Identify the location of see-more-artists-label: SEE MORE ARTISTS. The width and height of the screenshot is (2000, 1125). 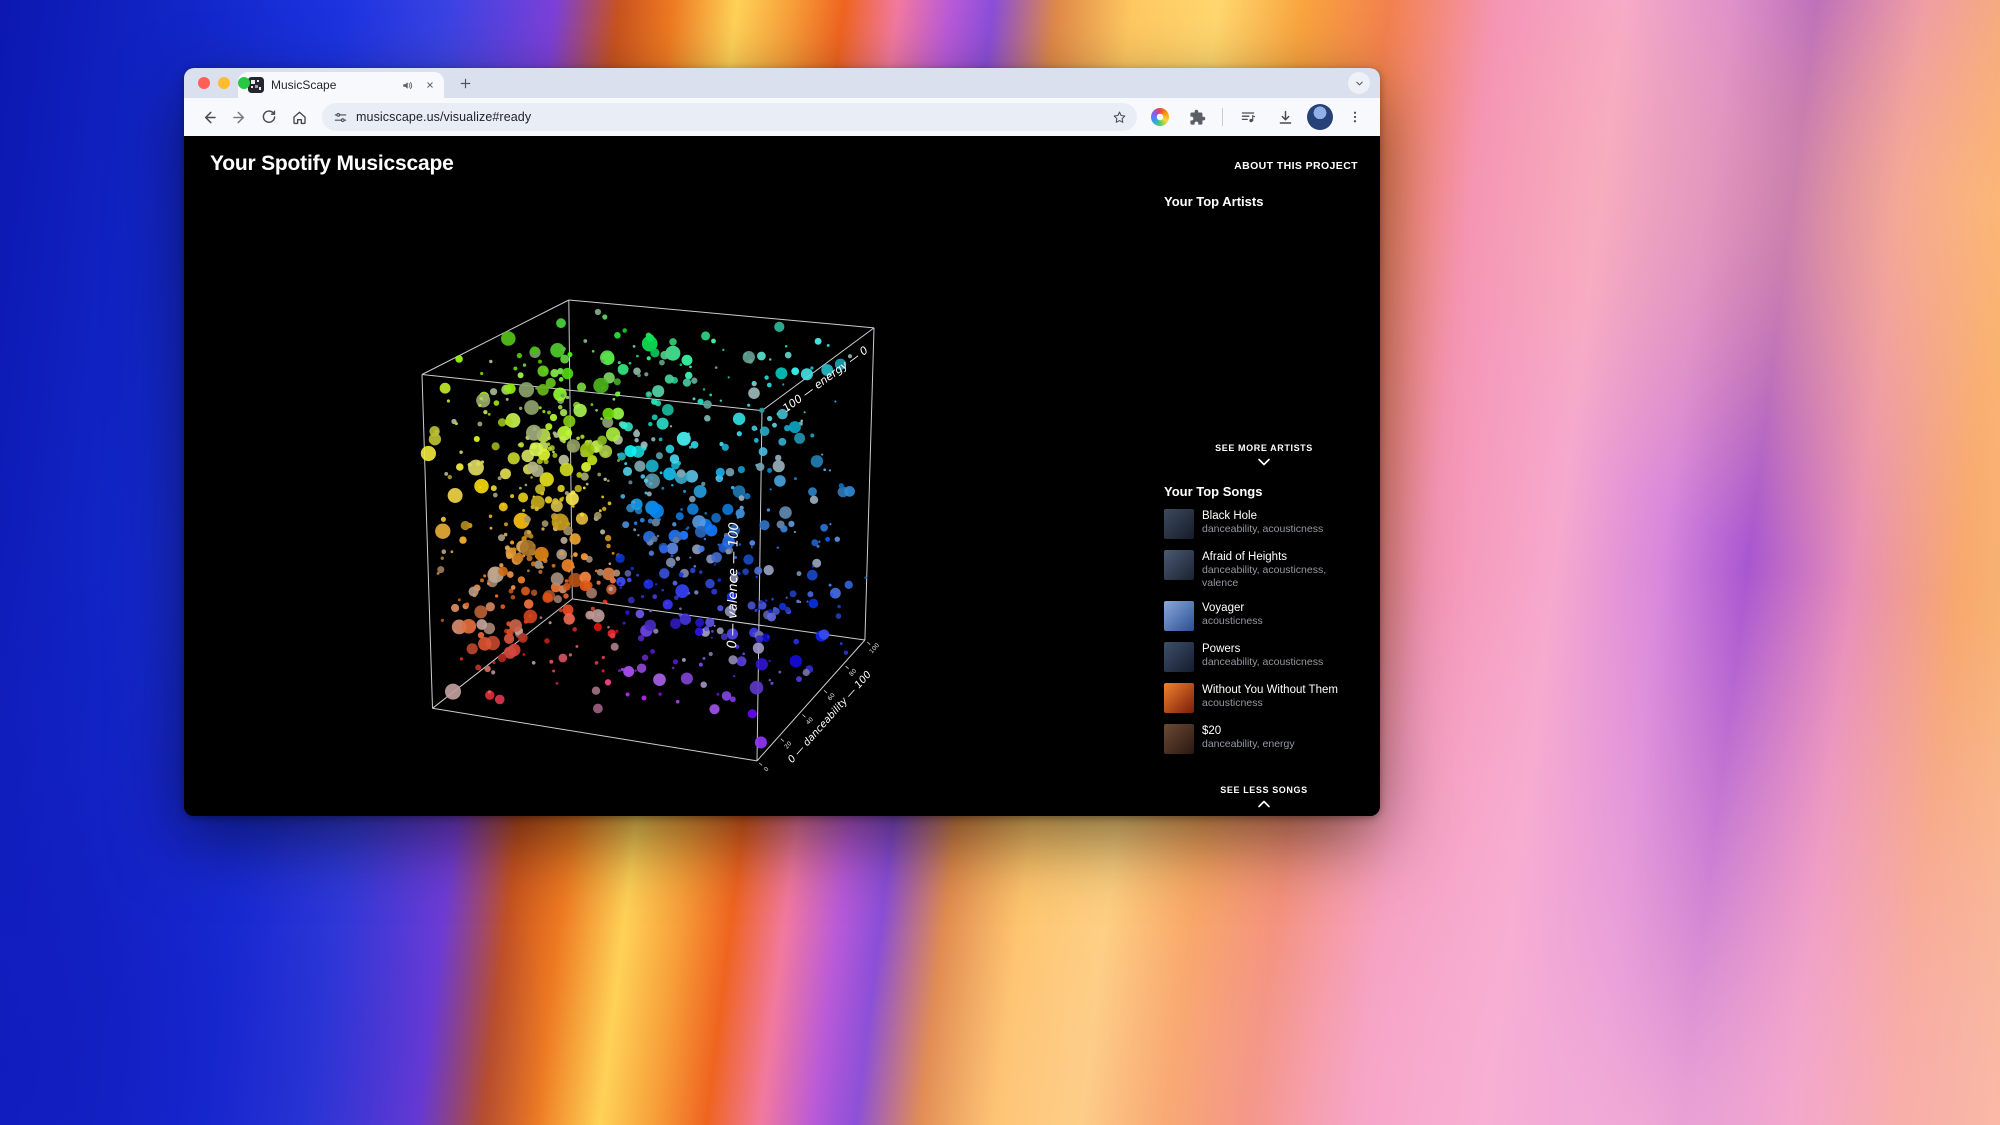
(1264, 448).